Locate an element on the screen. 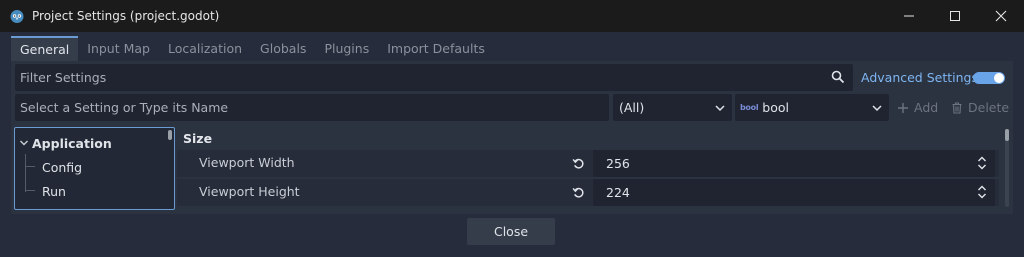  close-icon is located at coordinates (1001, 16).